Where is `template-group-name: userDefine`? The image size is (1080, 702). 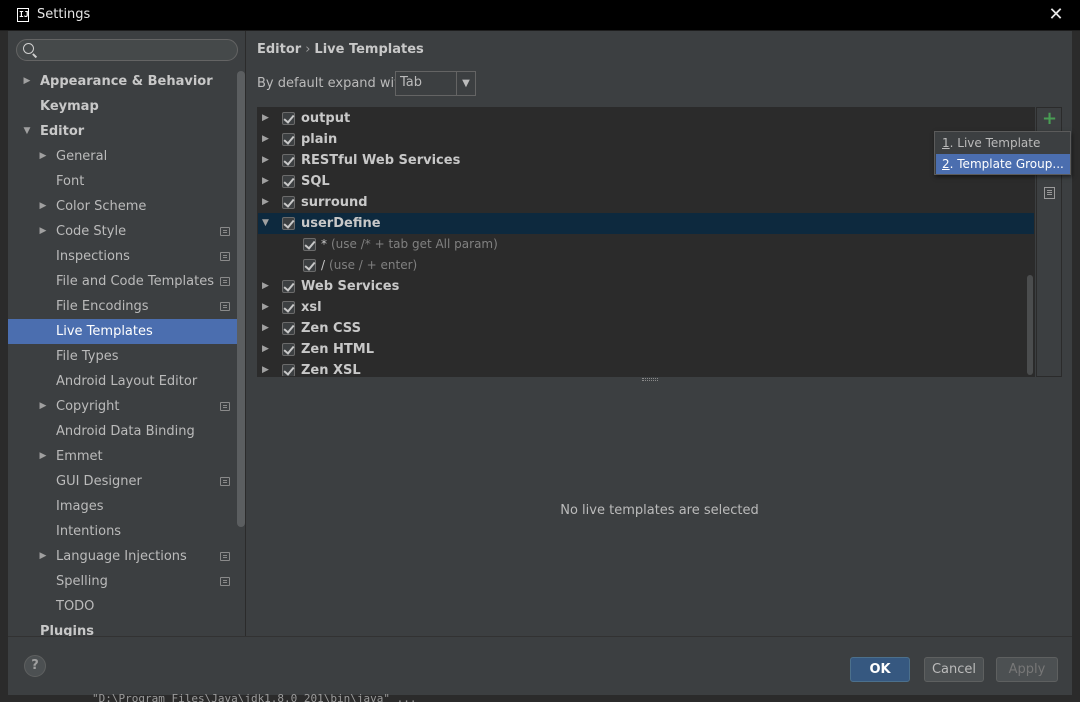 template-group-name: userDefine is located at coordinates (341, 223).